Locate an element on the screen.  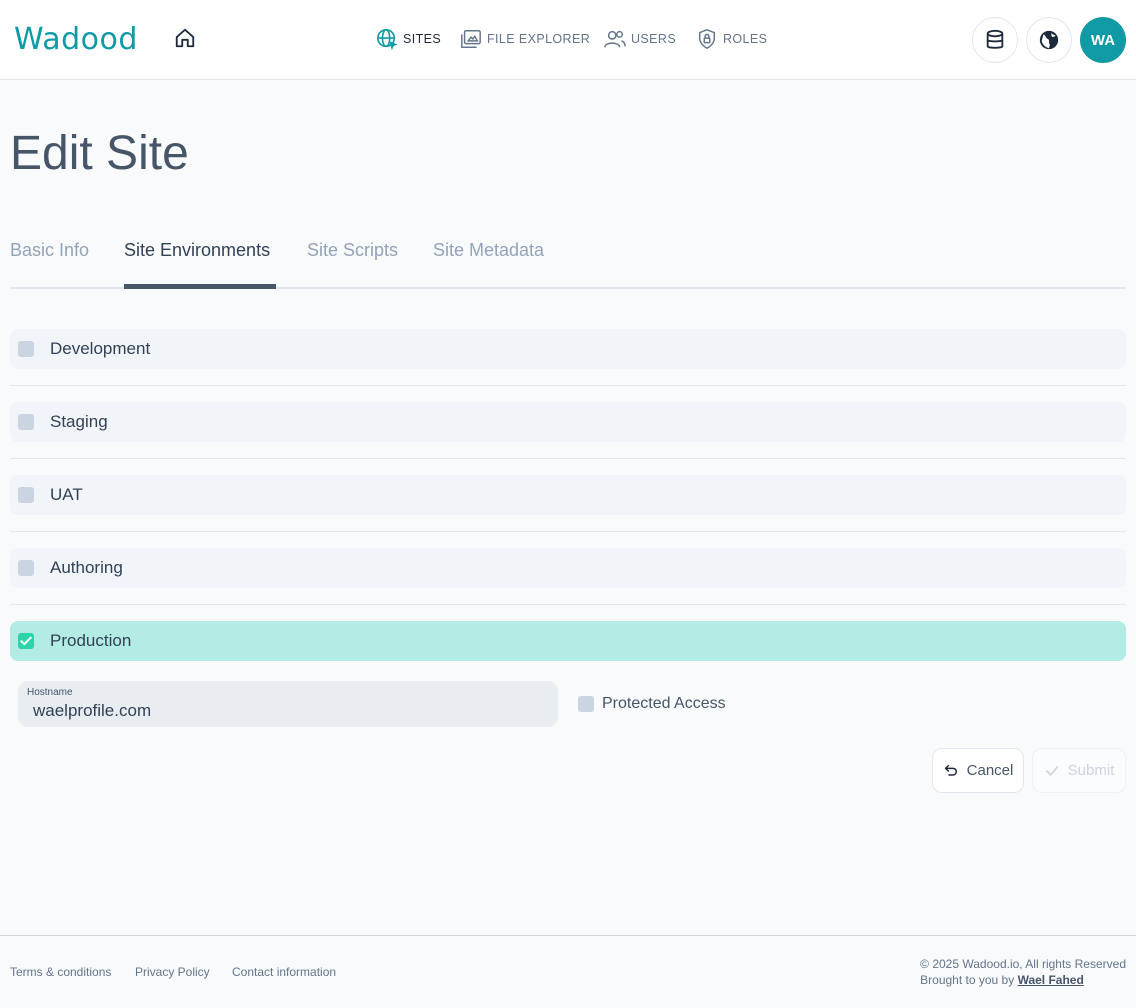
cancel-button: Cancel is located at coordinates (978, 770).